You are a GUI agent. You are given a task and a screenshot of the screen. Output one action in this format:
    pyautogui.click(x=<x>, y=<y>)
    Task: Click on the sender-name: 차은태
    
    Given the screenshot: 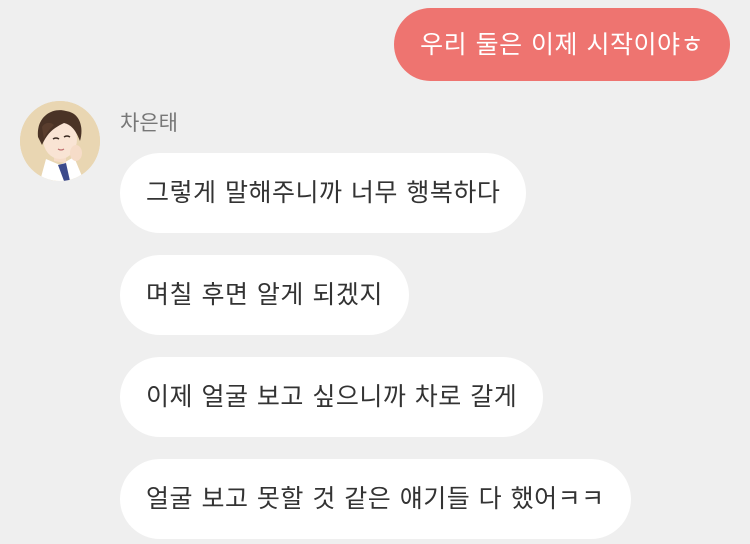 What is the action you would take?
    pyautogui.click(x=149, y=123)
    